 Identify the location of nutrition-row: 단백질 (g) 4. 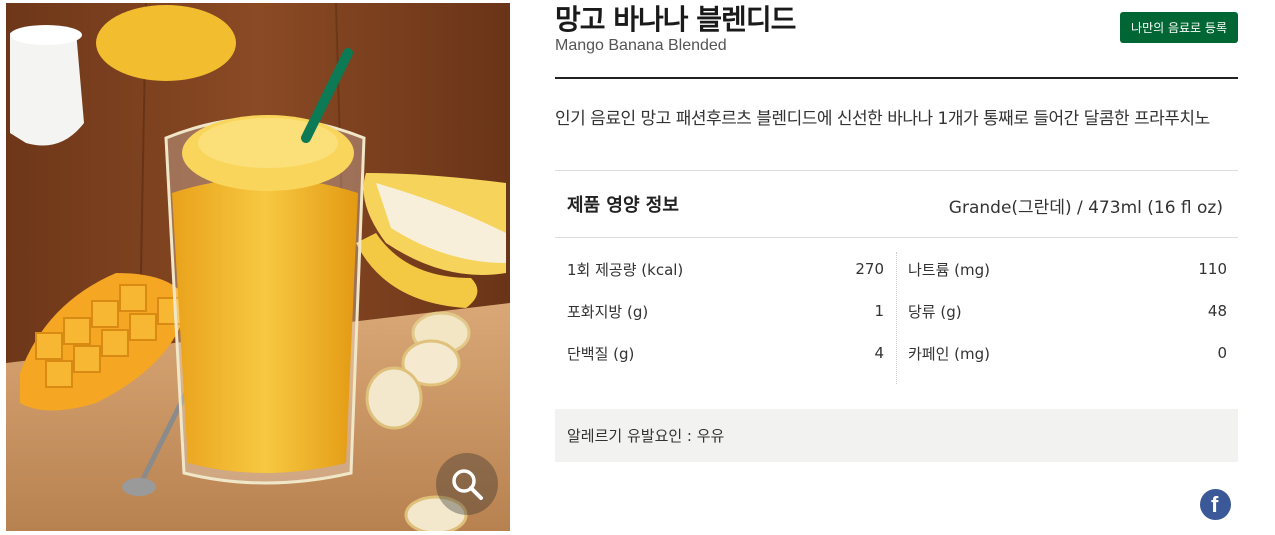
(720, 353).